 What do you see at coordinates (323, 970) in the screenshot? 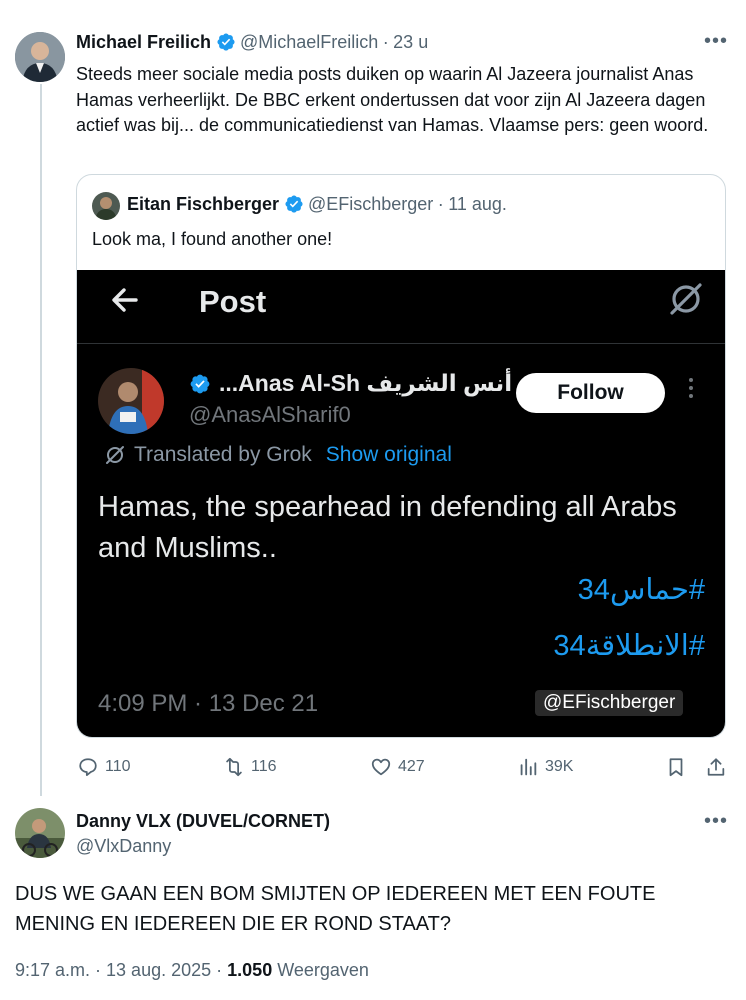
I see `reply-views-label: Weergaven` at bounding box center [323, 970].